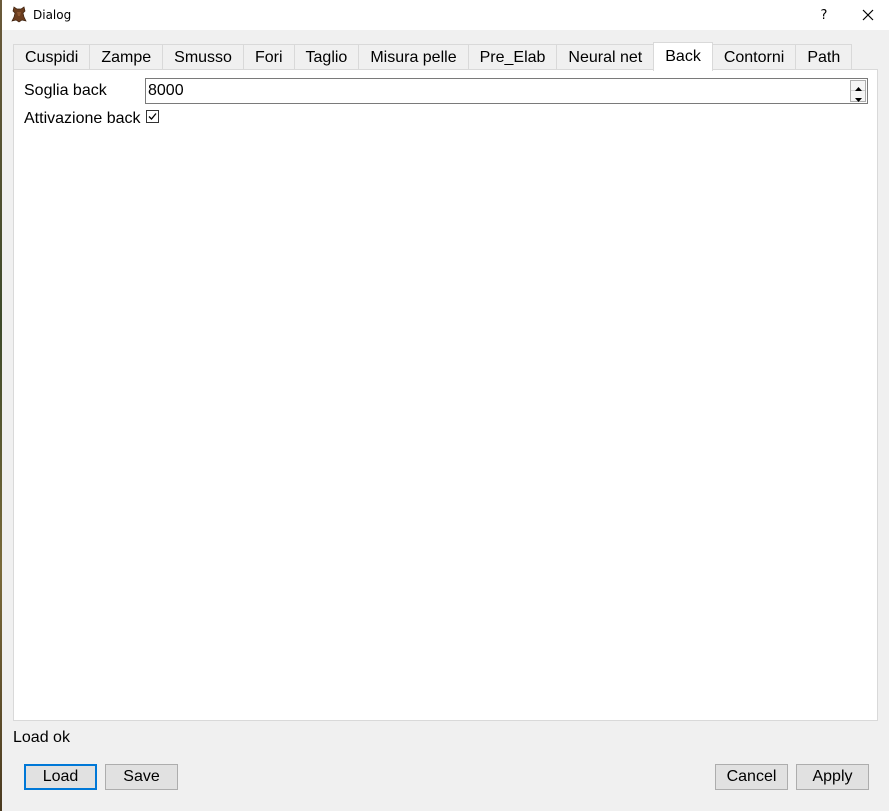 This screenshot has width=889, height=811. Describe the element at coordinates (152, 116) in the screenshot. I see `attivazione-back-checkbox` at that location.